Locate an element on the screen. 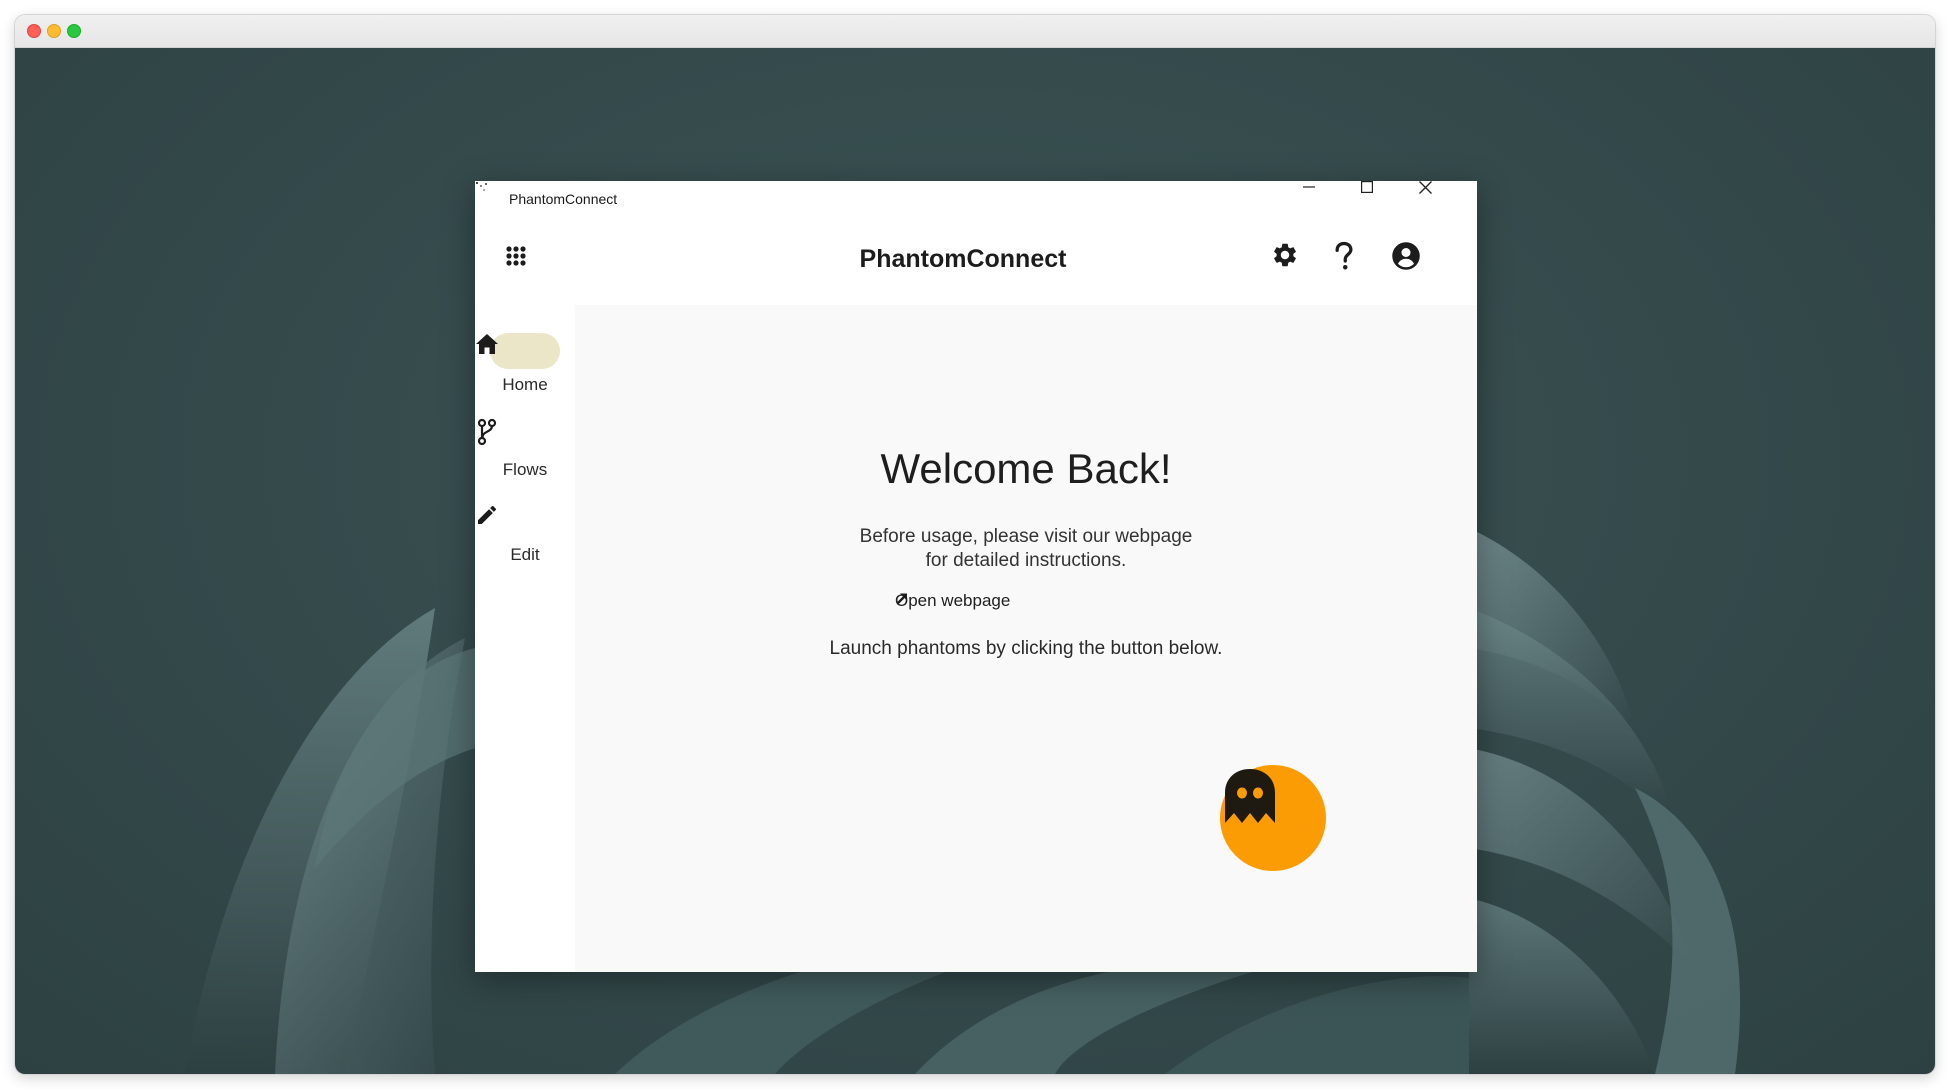 This screenshot has height=1089, width=1950. apps-menu-button is located at coordinates (521, 261).